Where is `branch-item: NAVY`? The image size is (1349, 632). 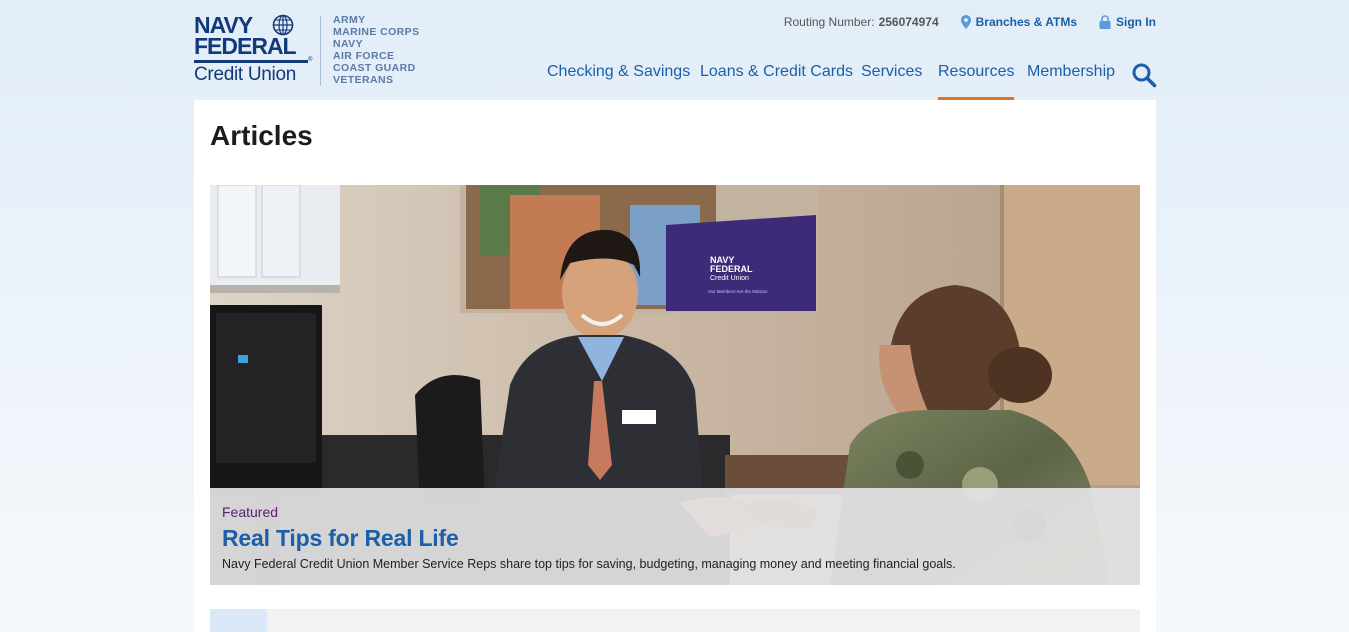 branch-item: NAVY is located at coordinates (348, 44).